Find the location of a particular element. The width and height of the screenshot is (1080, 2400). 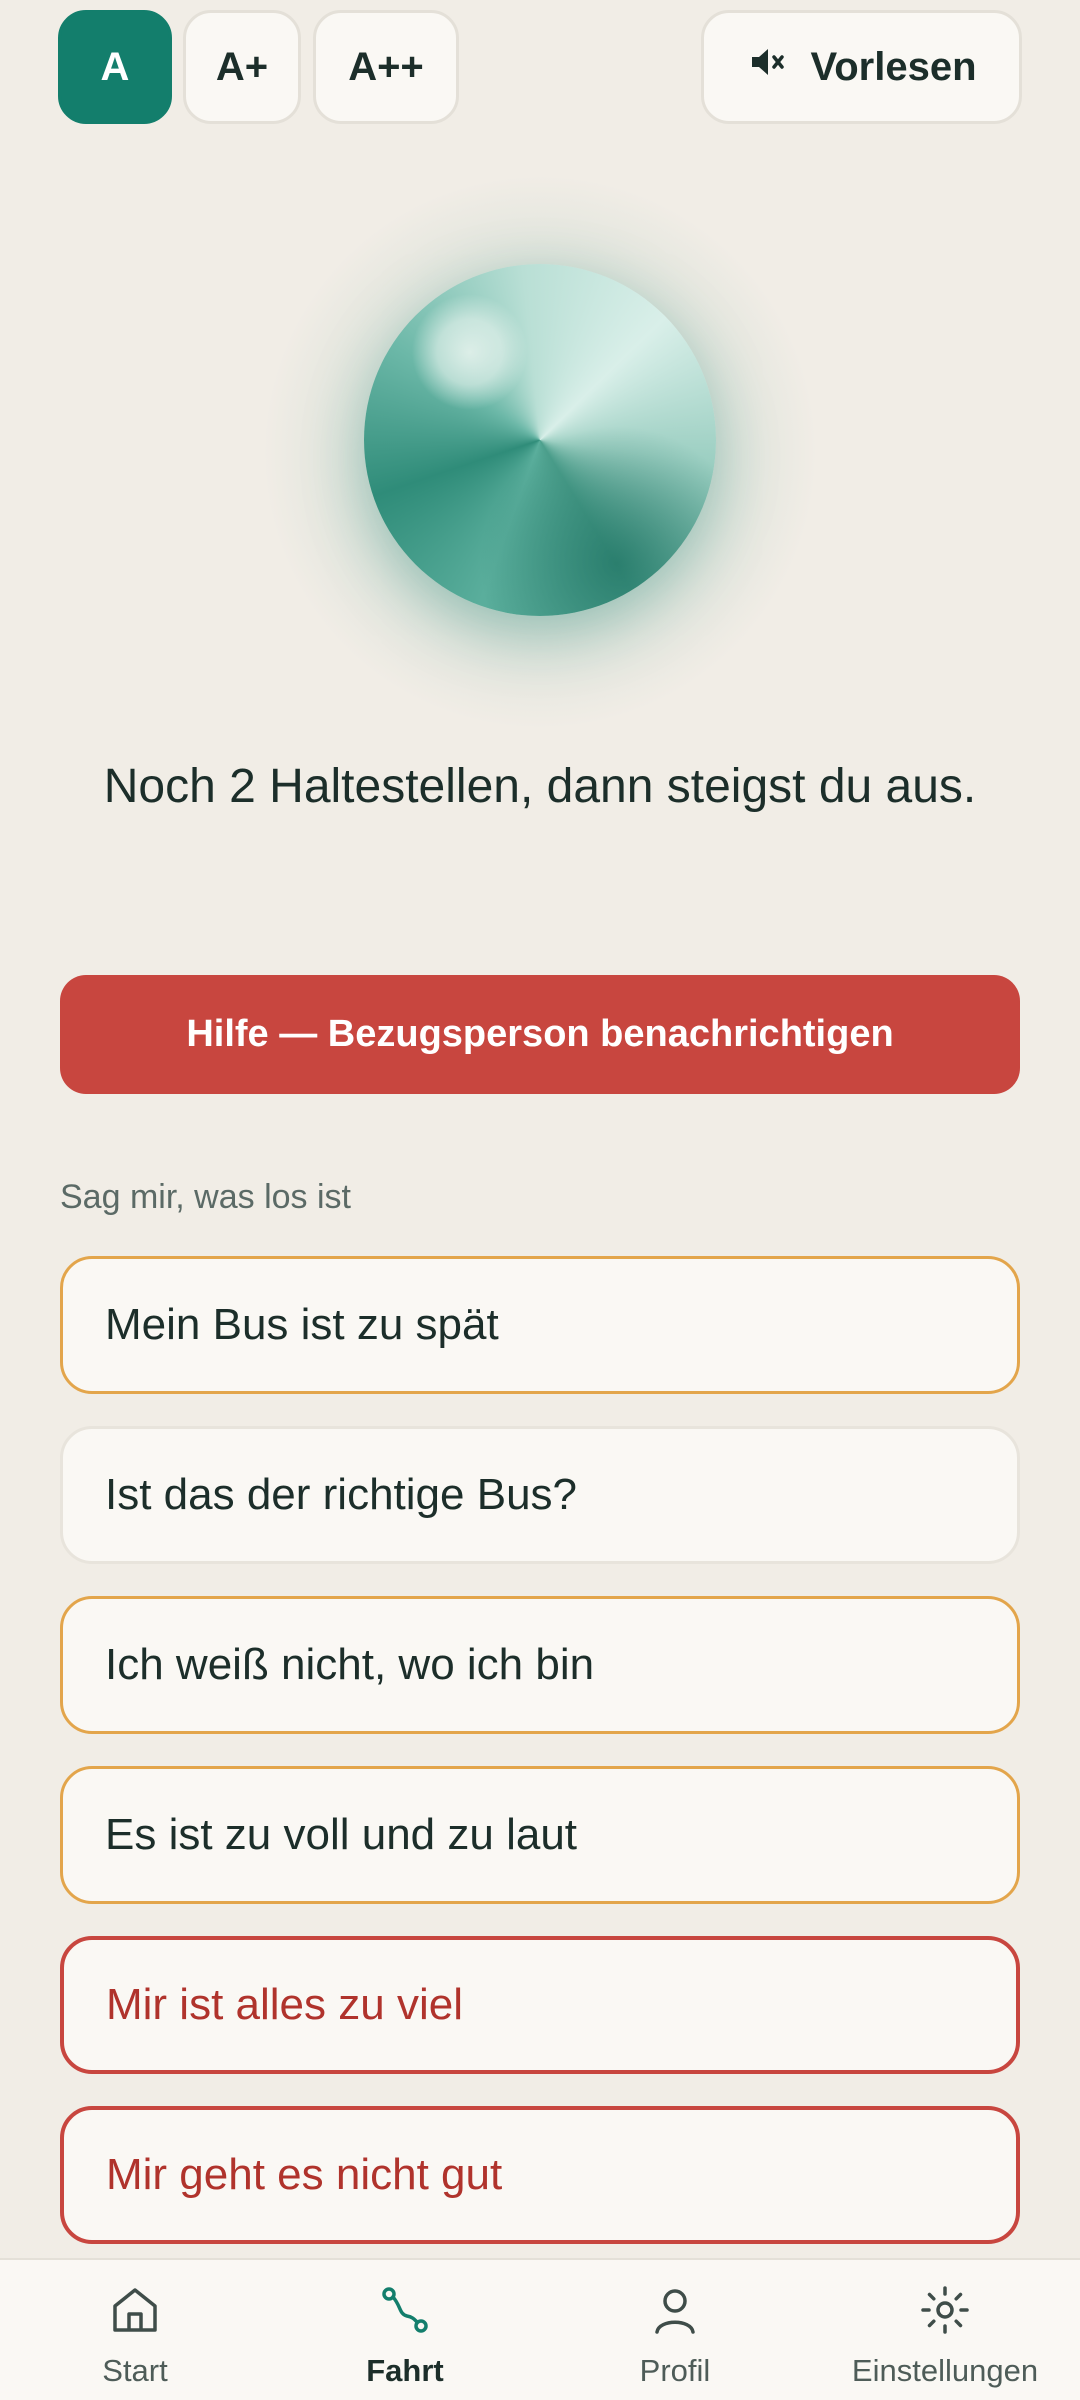

issue-option-right-bus: Ist das der richtige Bus? is located at coordinates (540, 1495).